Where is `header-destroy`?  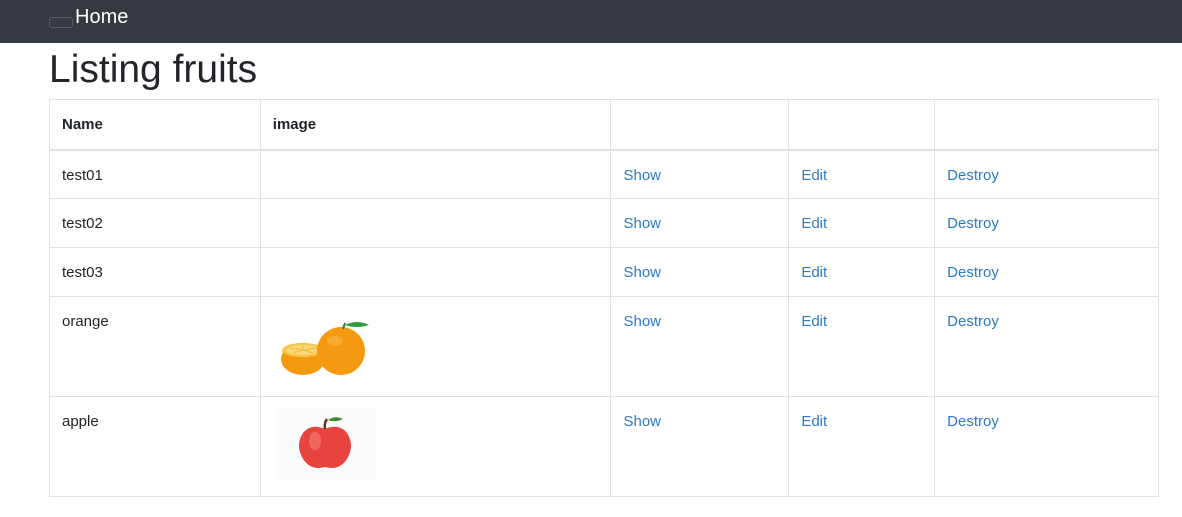 header-destroy is located at coordinates (1046, 125).